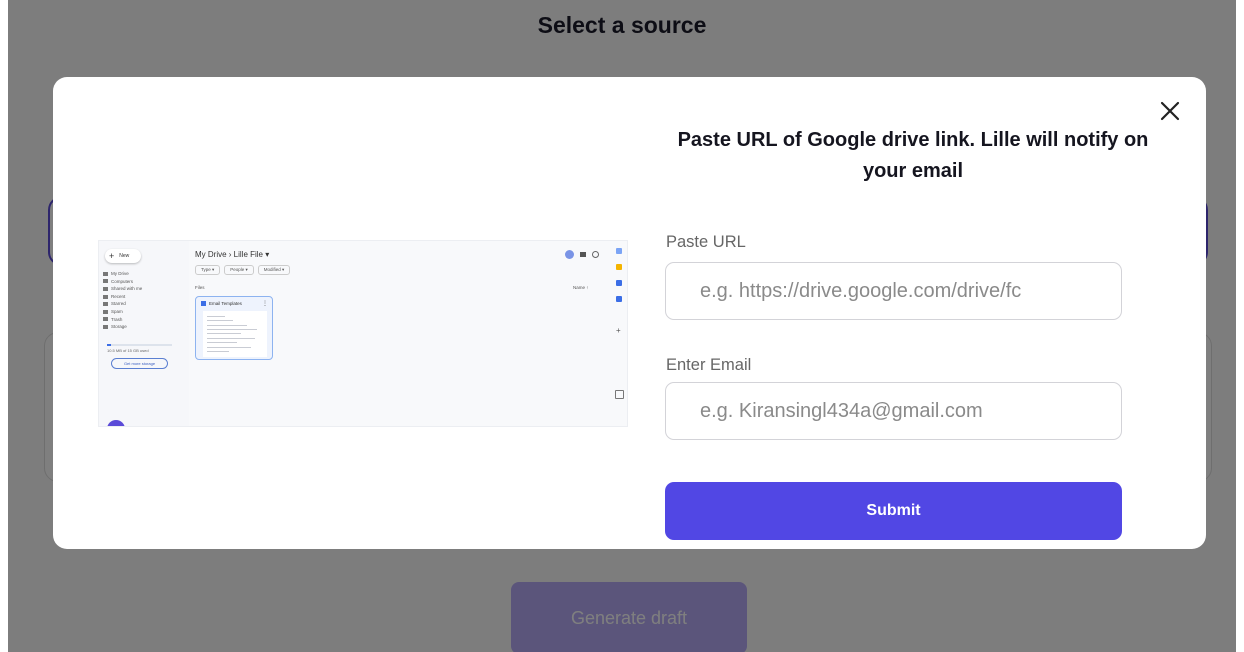 This screenshot has height=652, width=1244. What do you see at coordinates (122, 282) in the screenshot?
I see `drive-nav-item: Computers` at bounding box center [122, 282].